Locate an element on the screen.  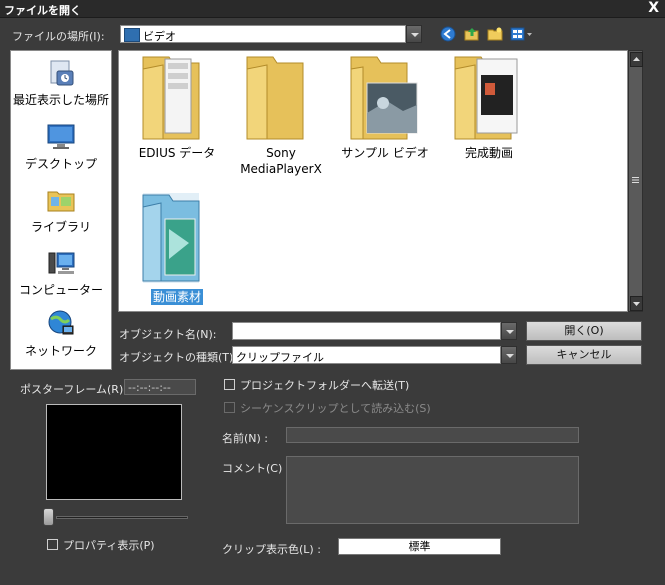
cancel-button: キャンセル is located at coordinates (584, 355).